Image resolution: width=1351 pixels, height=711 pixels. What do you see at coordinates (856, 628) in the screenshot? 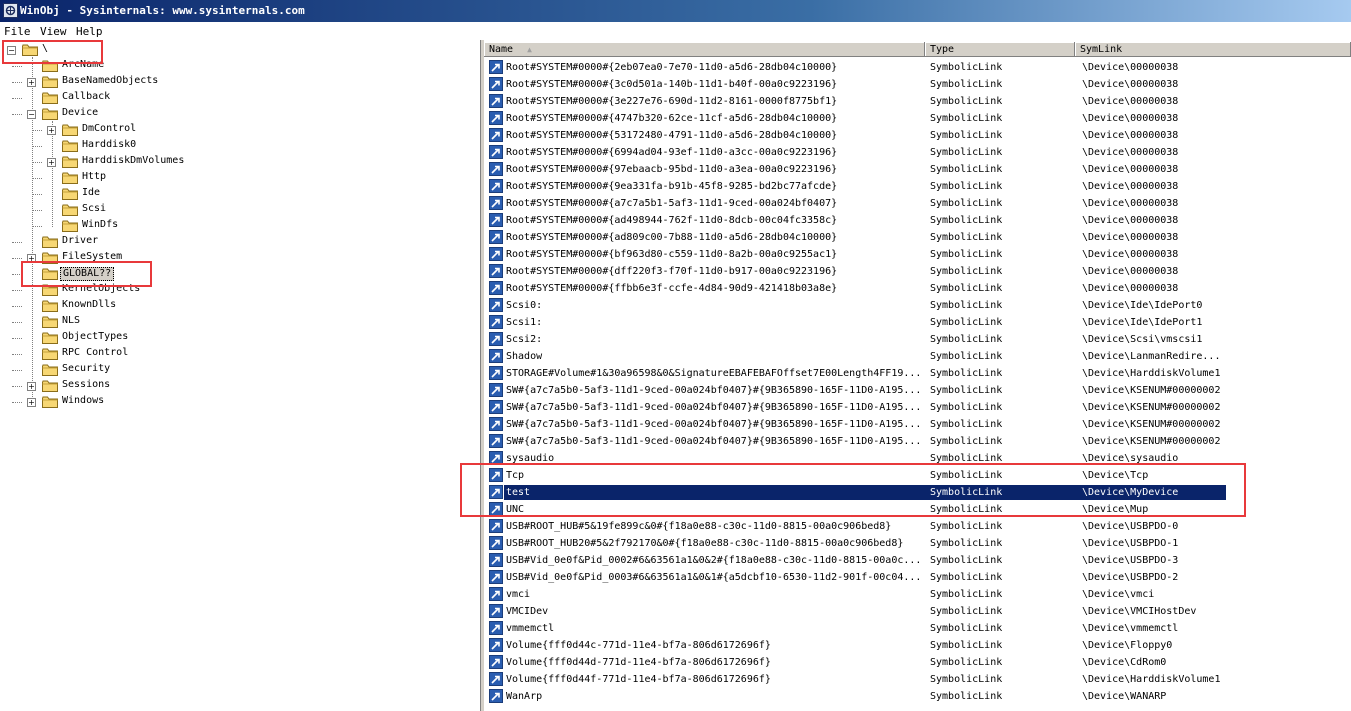
I see `list-row: vmmemctl SymbolicLink \Device\vmmemctl` at bounding box center [856, 628].